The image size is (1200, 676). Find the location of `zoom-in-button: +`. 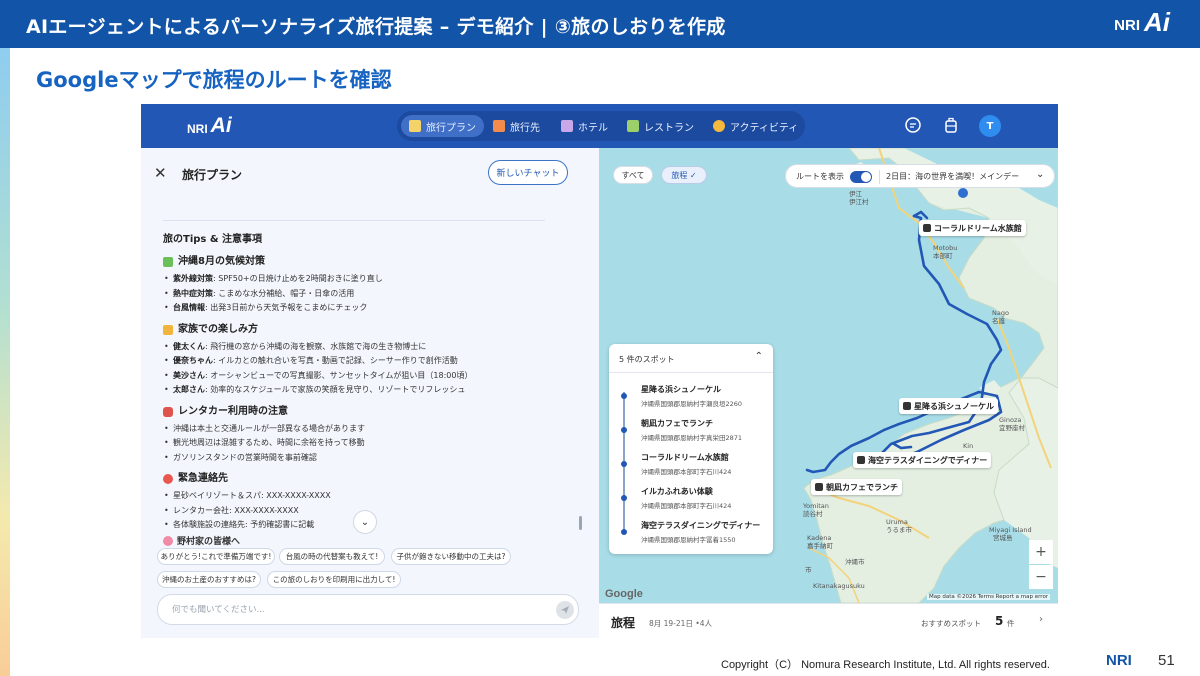

zoom-in-button: + is located at coordinates (1041, 552).